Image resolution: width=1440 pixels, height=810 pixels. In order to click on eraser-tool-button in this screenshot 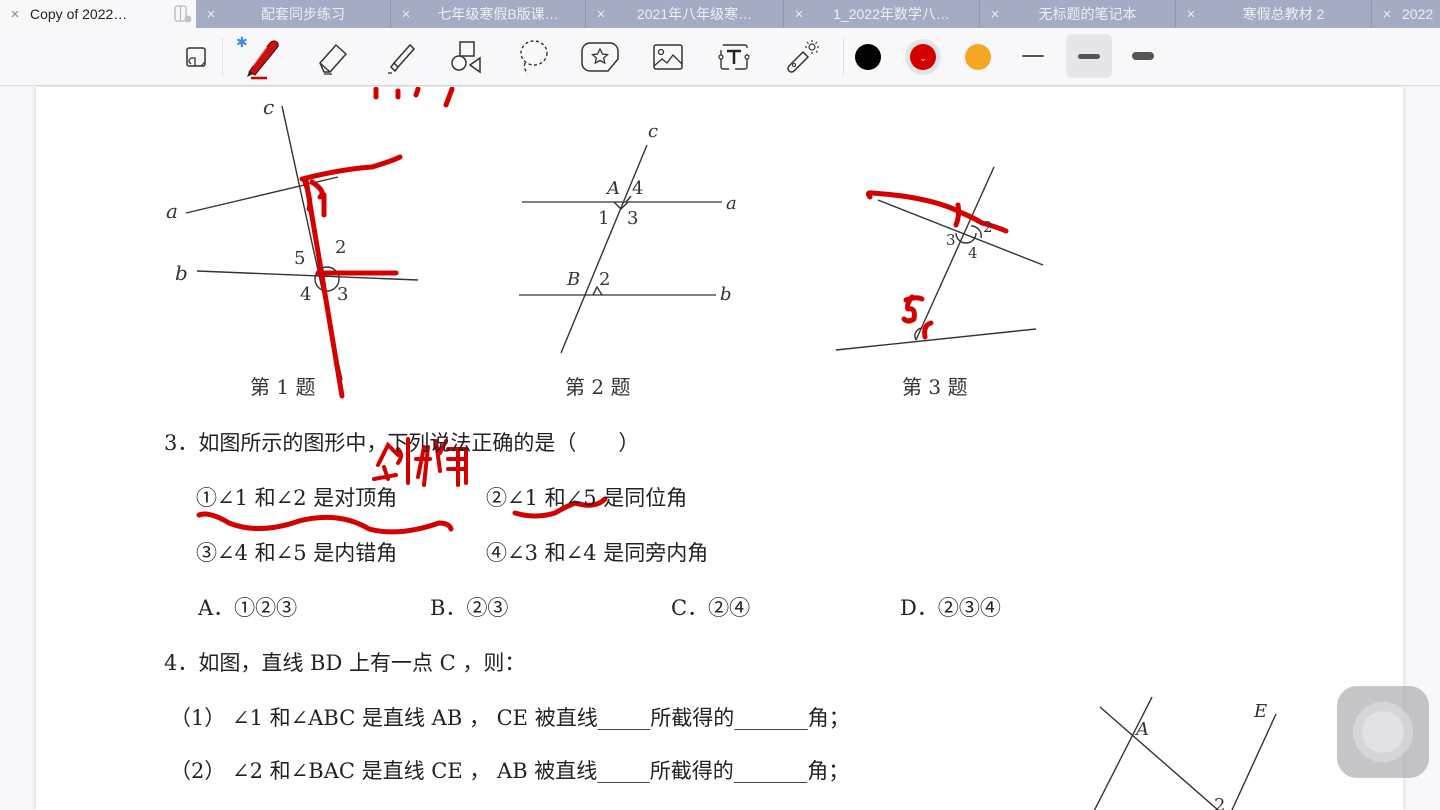, I will do `click(332, 57)`.